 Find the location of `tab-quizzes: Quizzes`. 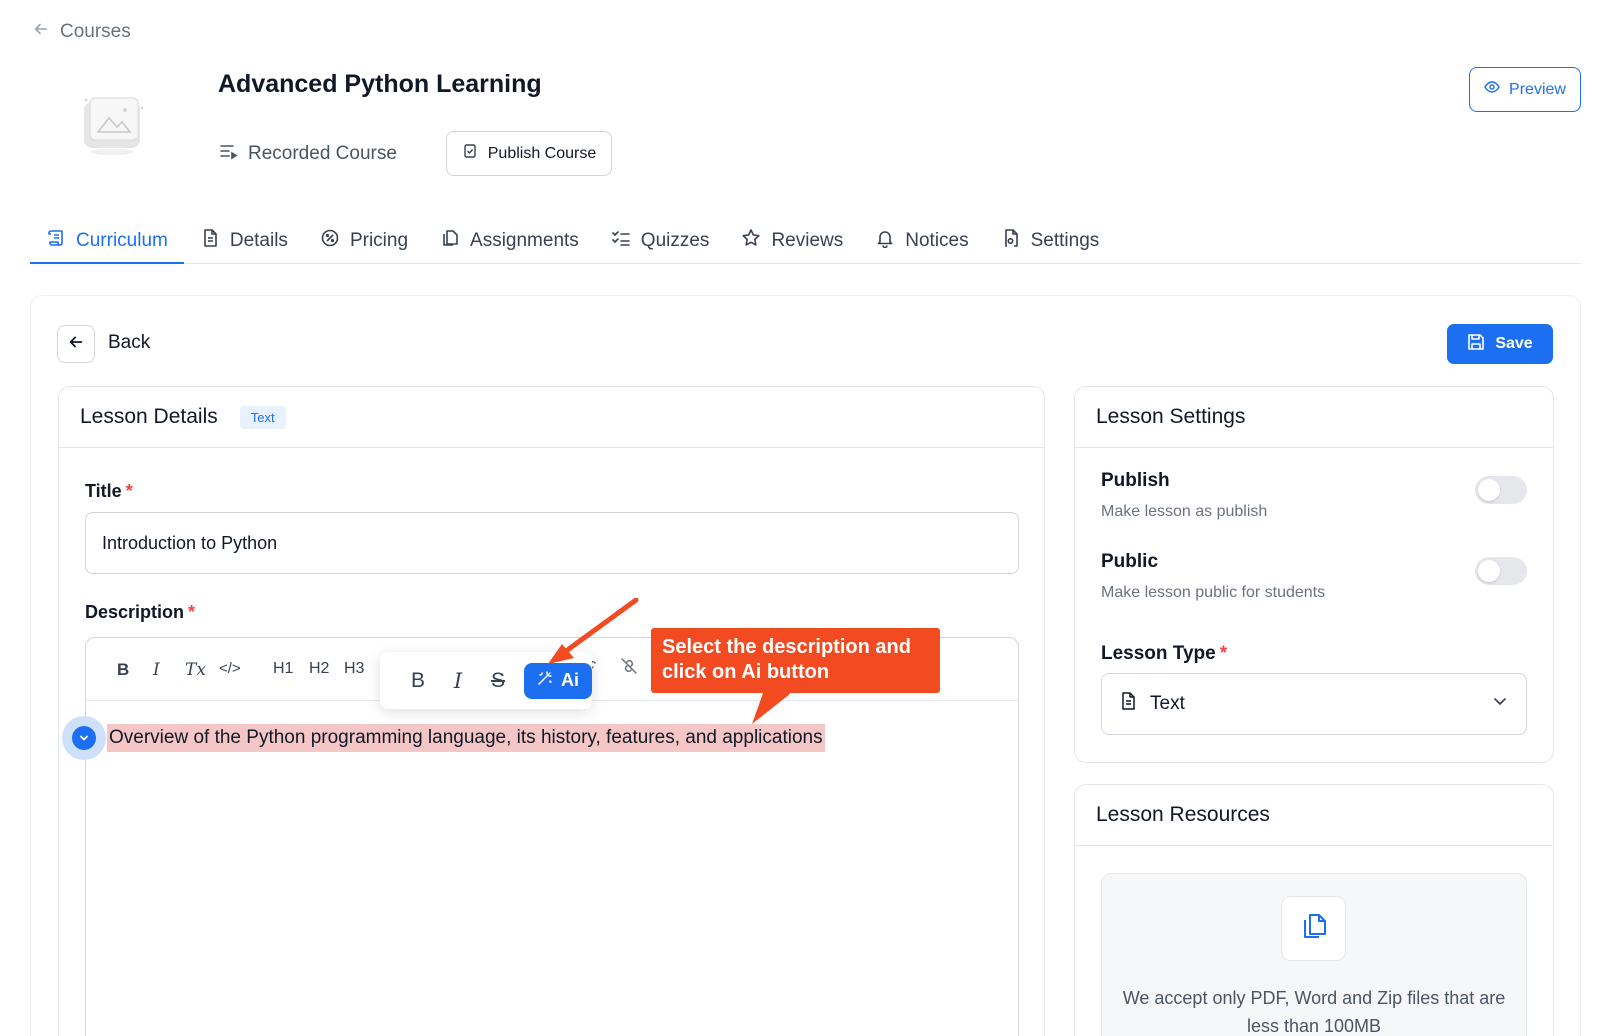

tab-quizzes: Quizzes is located at coordinates (660, 241).